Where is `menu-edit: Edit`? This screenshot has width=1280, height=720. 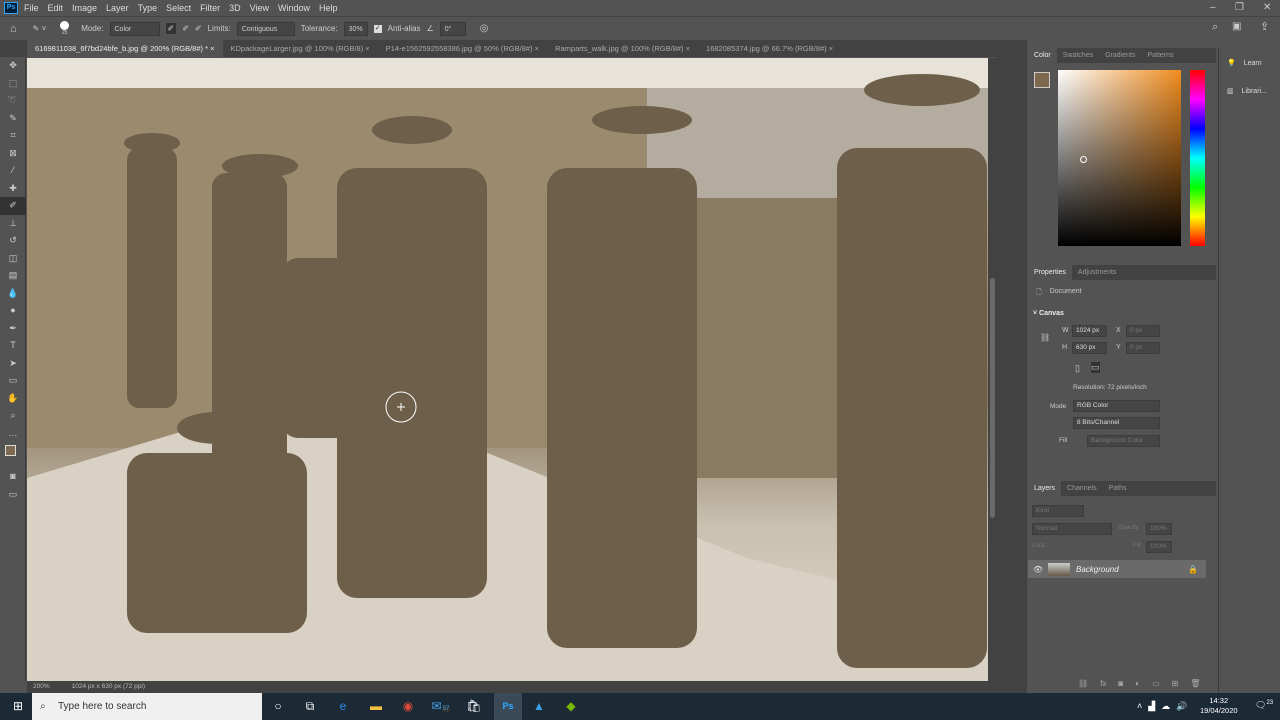
menu-edit: Edit is located at coordinates (56, 8).